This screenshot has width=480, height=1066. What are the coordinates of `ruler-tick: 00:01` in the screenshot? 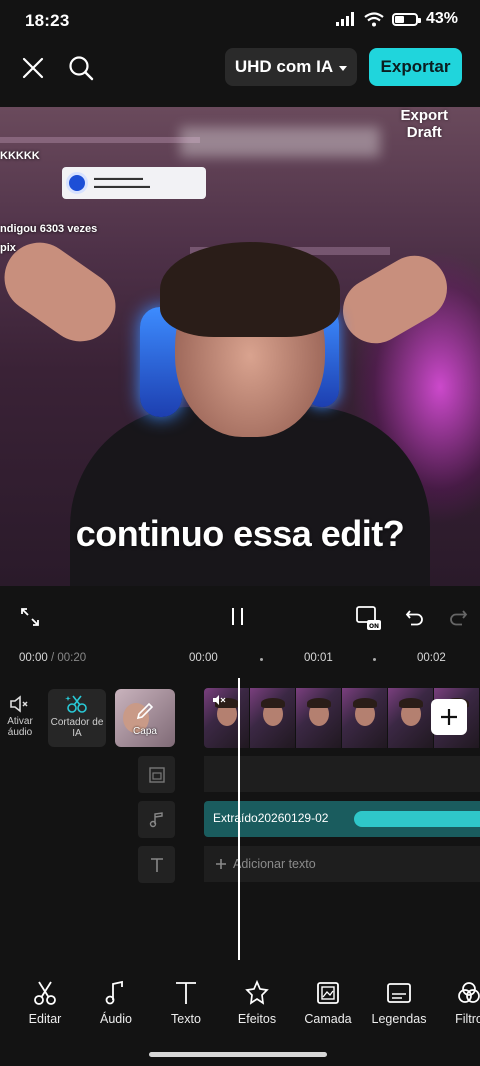 It's located at (318, 658).